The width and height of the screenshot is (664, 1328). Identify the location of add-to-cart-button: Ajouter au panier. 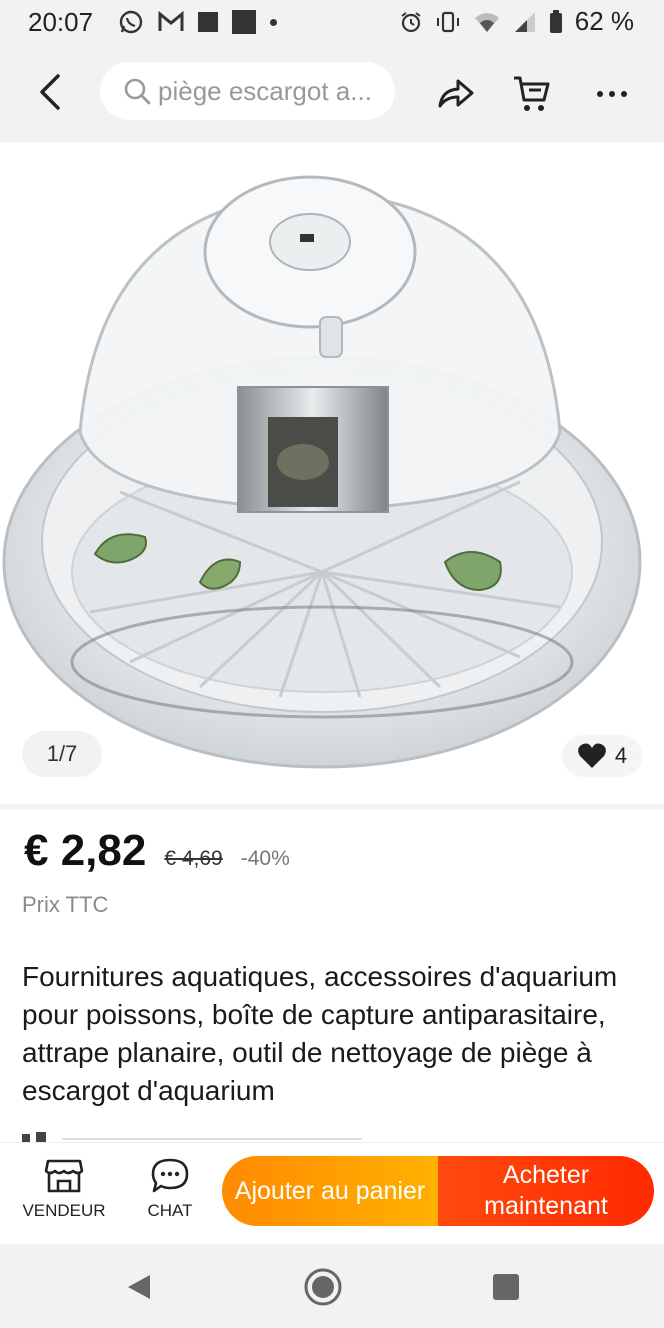
(330, 1191).